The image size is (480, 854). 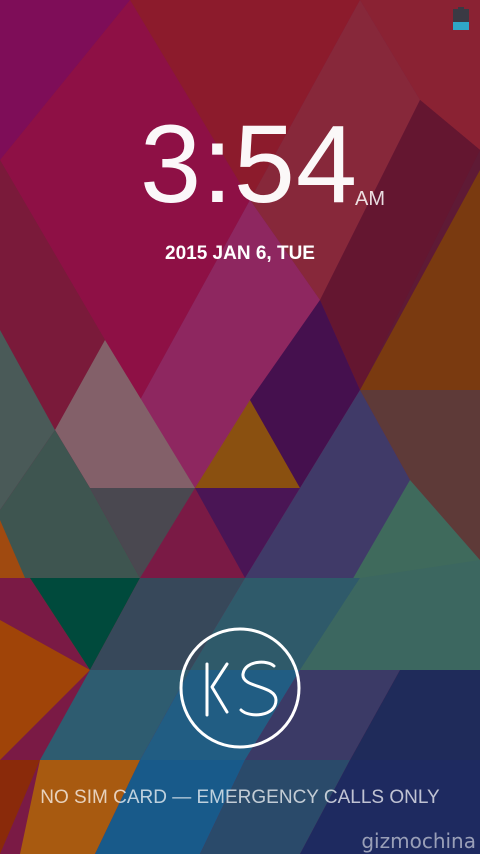 I want to click on battery-icon, so click(x=461, y=18).